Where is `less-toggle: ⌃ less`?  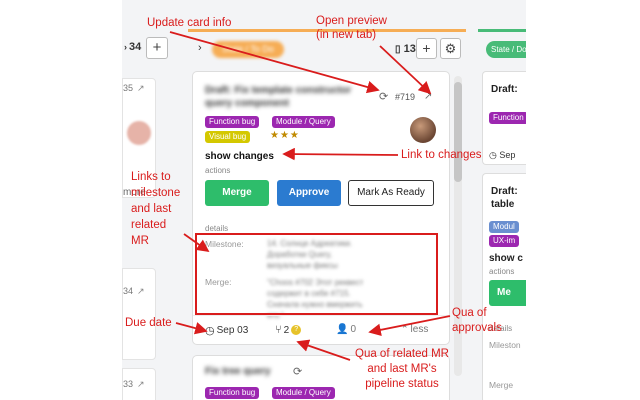
less-toggle: ⌃ less is located at coordinates (414, 329).